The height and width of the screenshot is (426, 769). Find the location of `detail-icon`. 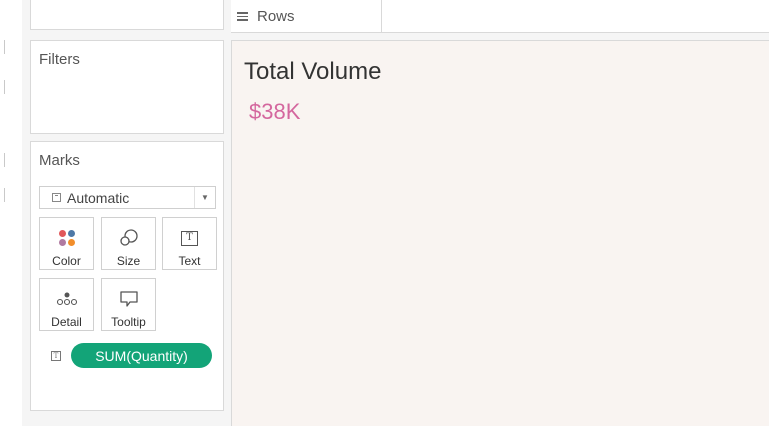

detail-icon is located at coordinates (66, 299).